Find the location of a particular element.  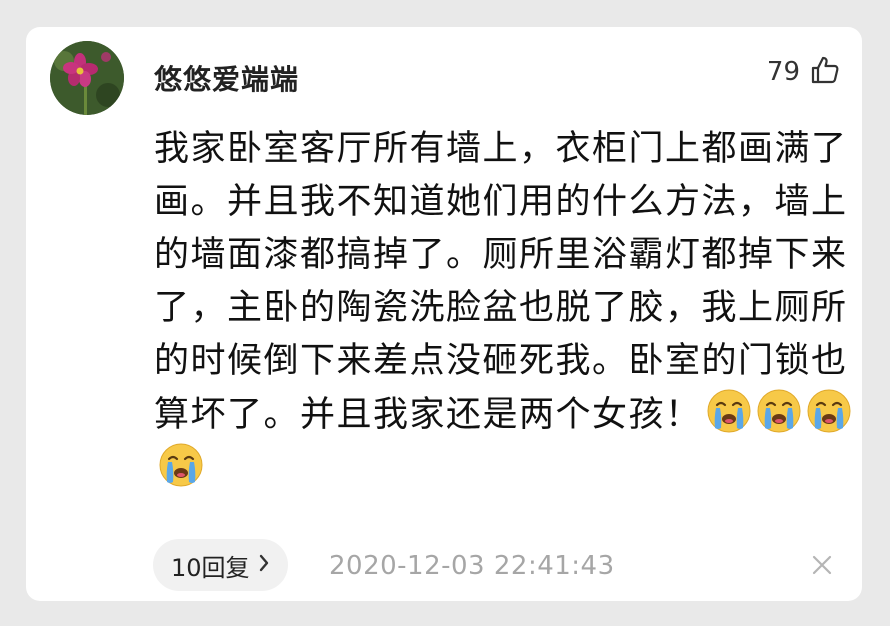

flower-avatar-image is located at coordinates (87, 78).